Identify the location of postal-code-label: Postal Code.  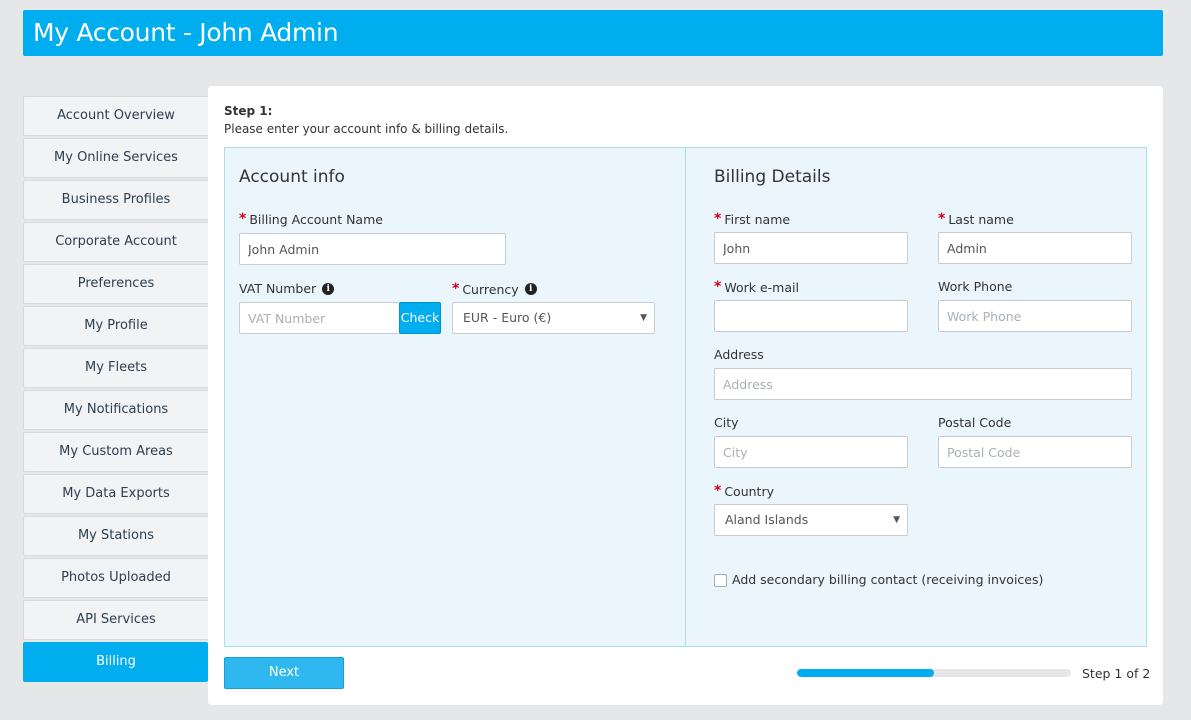
(975, 422).